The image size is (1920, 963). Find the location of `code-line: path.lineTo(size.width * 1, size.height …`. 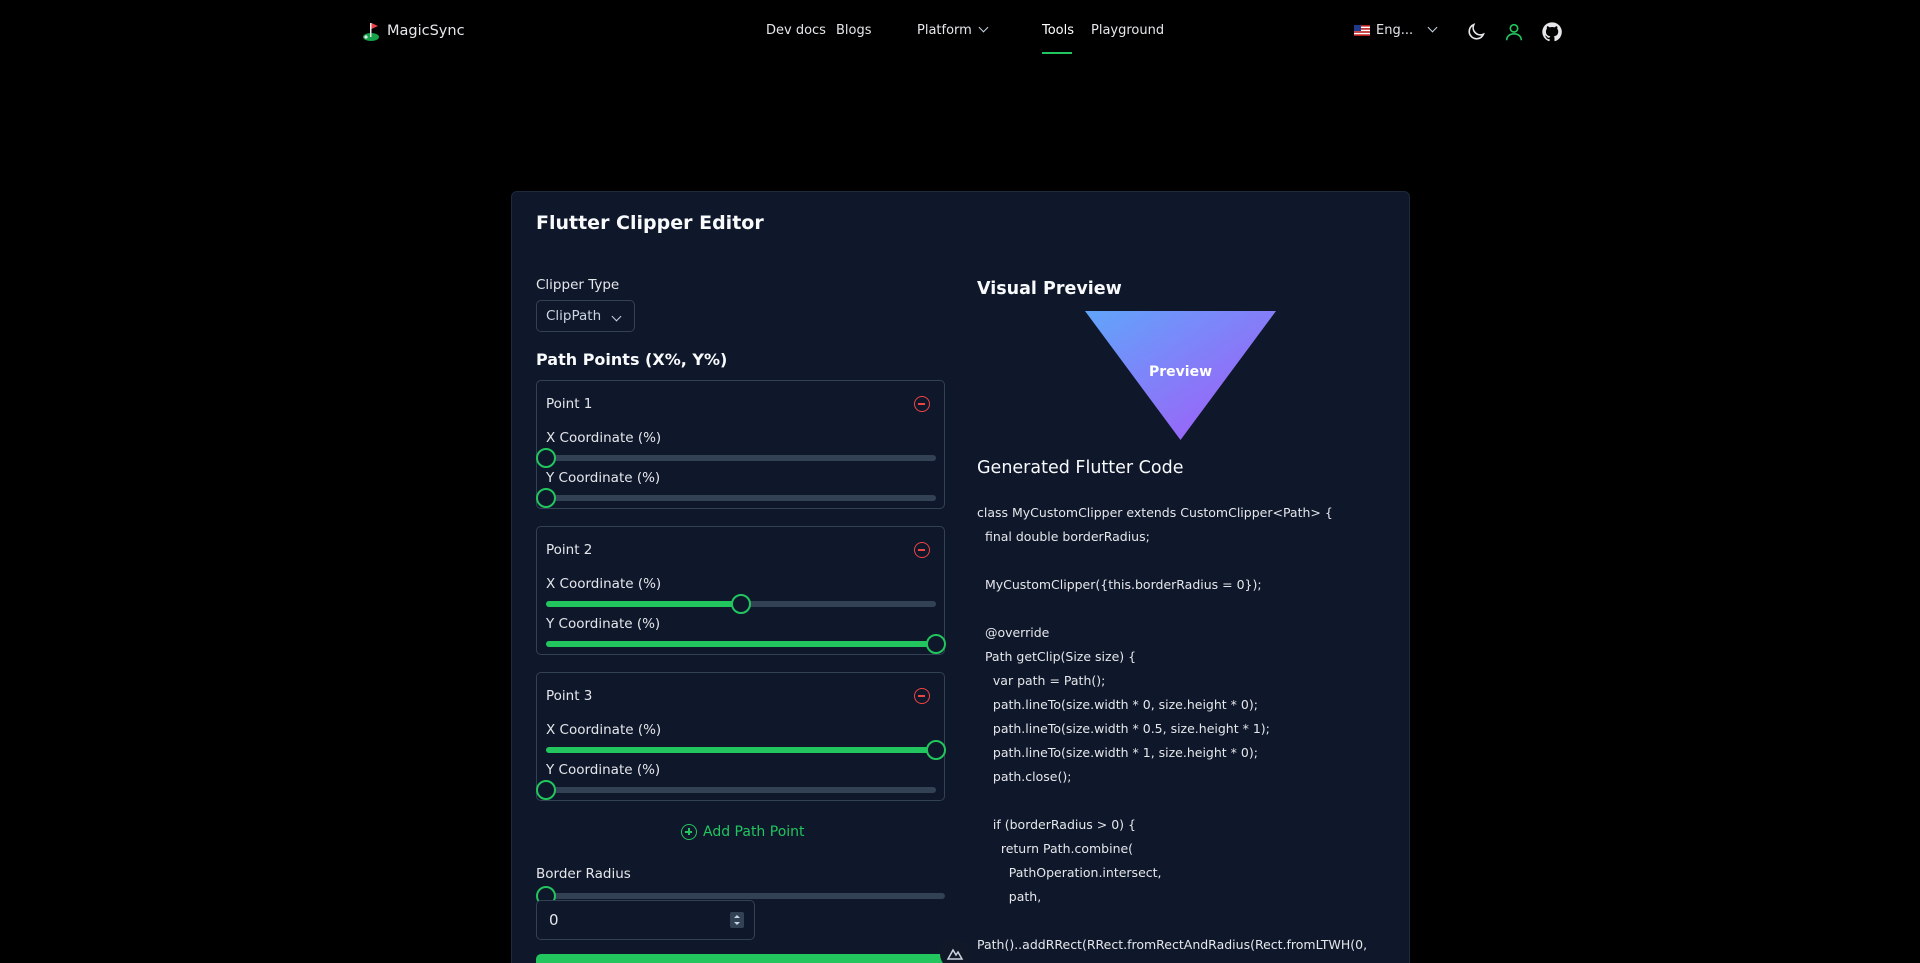

code-line: path.lineTo(size.width * 1, size.height … is located at coordinates (1117, 752).